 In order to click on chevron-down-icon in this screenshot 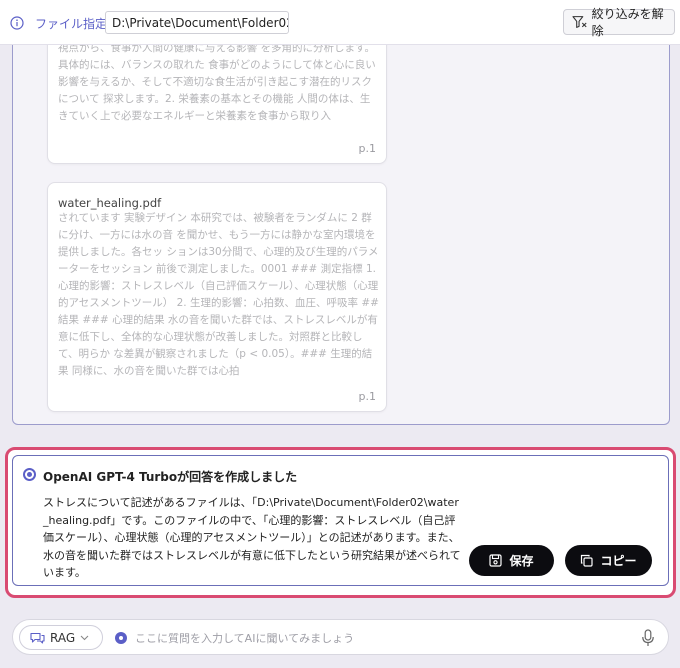, I will do `click(84, 637)`.